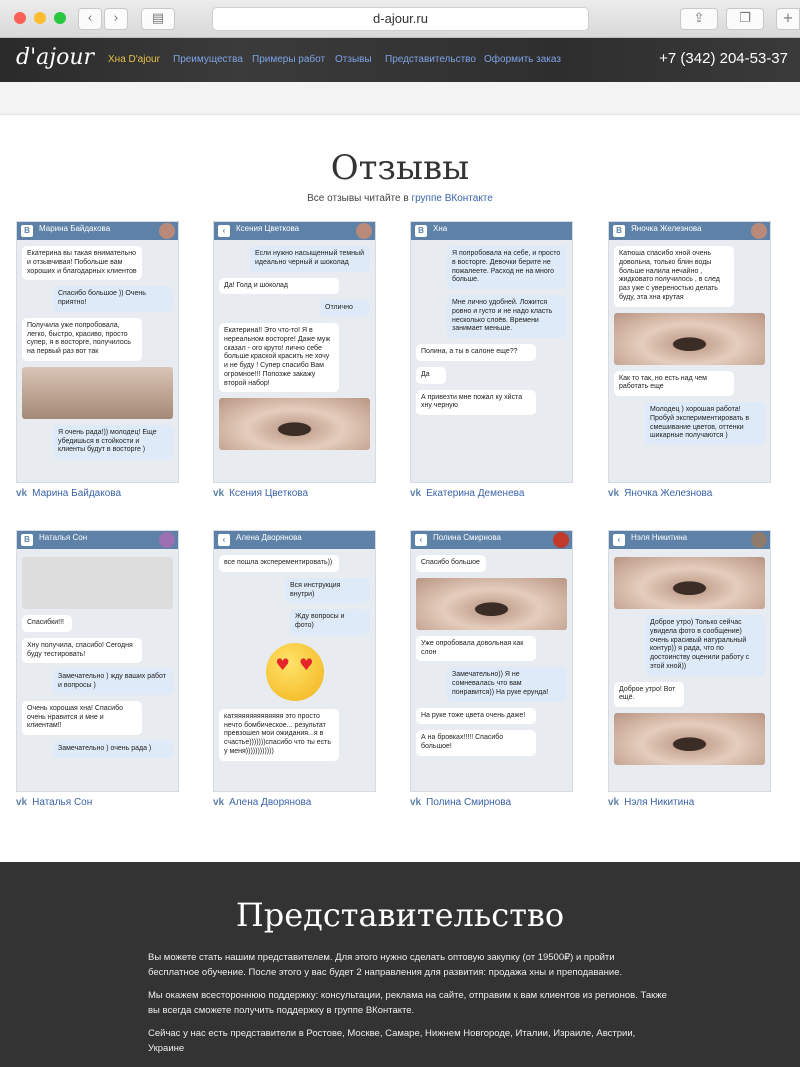  I want to click on review-author-link: vk Алена Дворянова, so click(262, 802).